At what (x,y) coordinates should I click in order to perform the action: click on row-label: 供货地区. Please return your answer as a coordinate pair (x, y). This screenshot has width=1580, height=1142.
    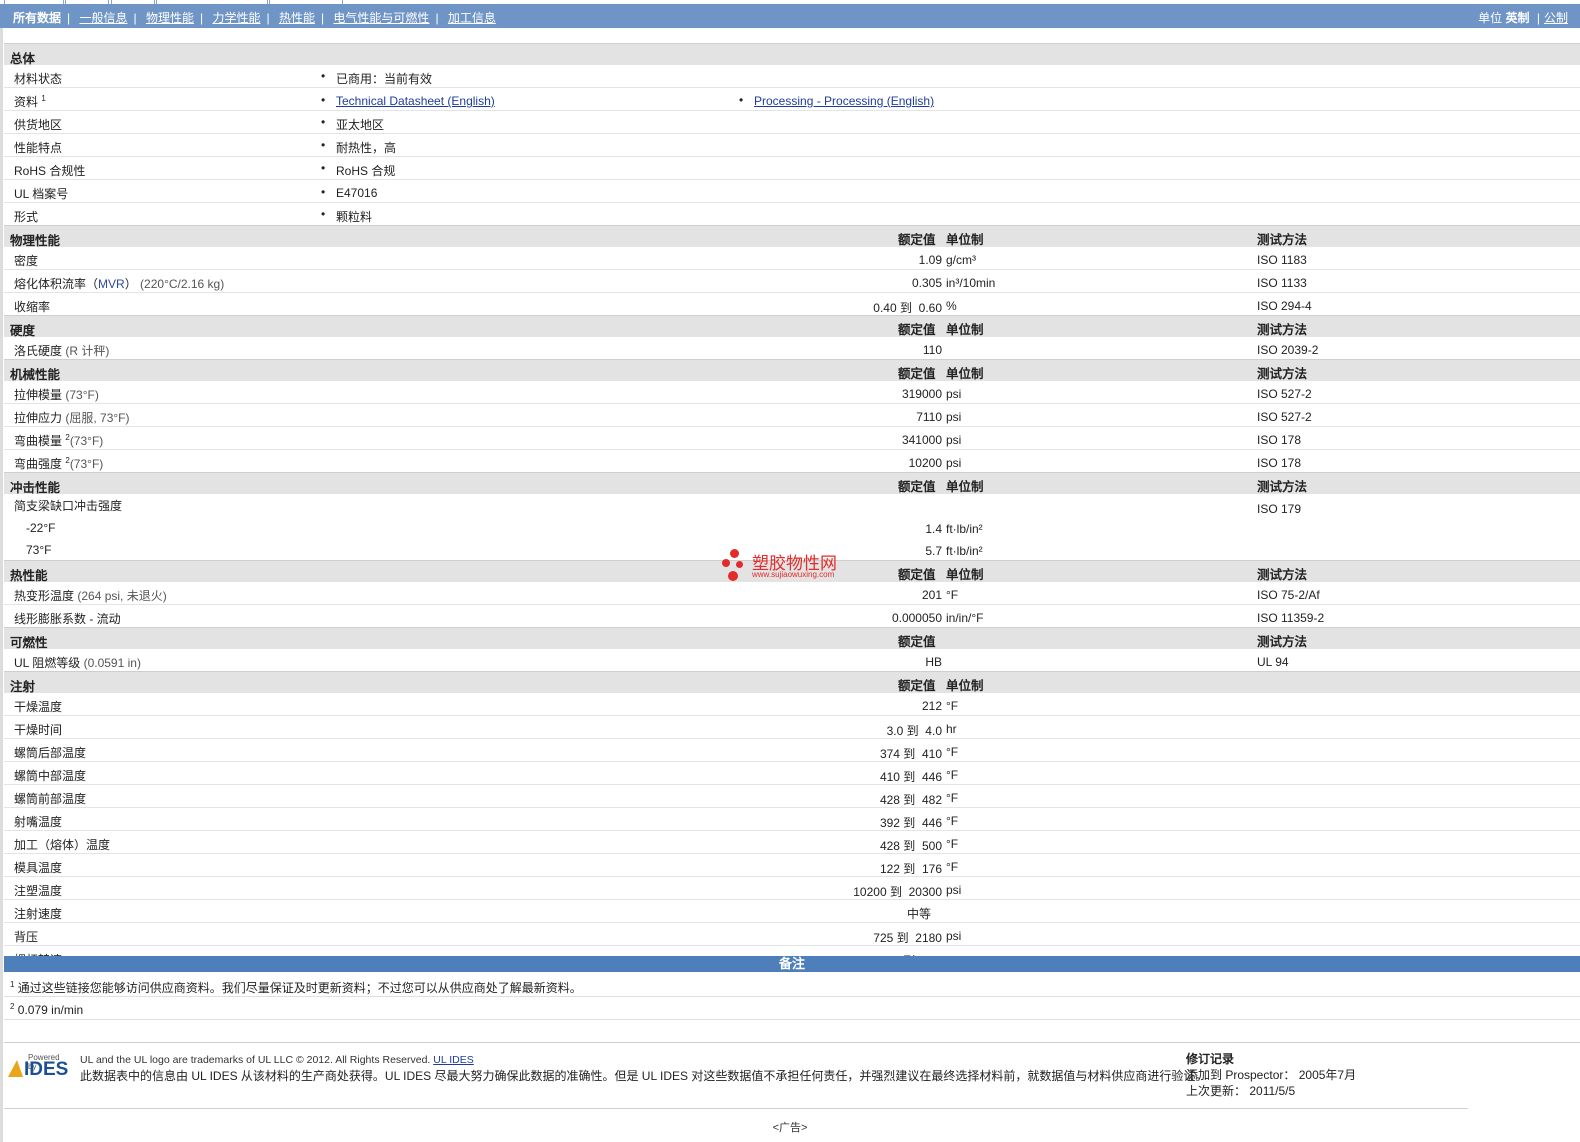
    Looking at the image, I should click on (38, 125).